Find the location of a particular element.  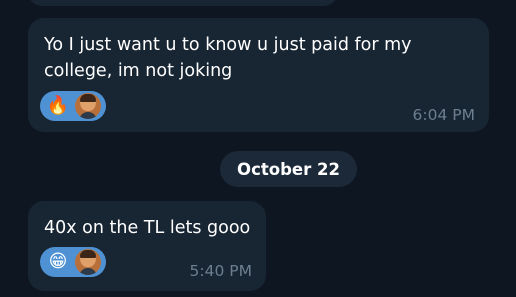

message-time: 6:04 PM is located at coordinates (443, 115).